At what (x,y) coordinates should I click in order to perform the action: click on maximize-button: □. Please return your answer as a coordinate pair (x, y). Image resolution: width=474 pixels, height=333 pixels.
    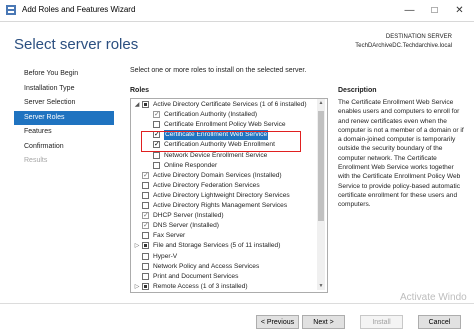
    Looking at the image, I should click on (434, 10).